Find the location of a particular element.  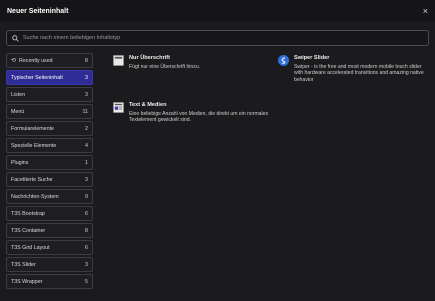

sidebar-item-count: 11 is located at coordinates (85, 111).